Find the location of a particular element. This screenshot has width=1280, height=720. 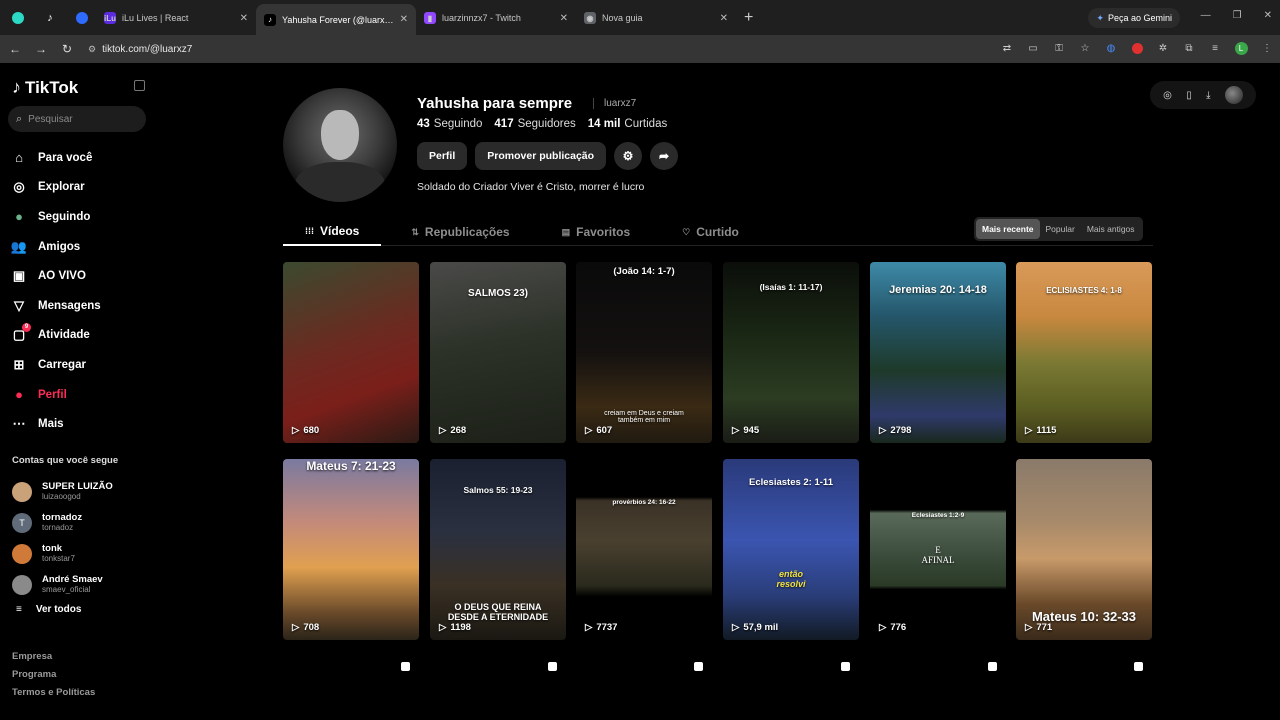

sidebar-item-label: Carregar is located at coordinates (62, 364).